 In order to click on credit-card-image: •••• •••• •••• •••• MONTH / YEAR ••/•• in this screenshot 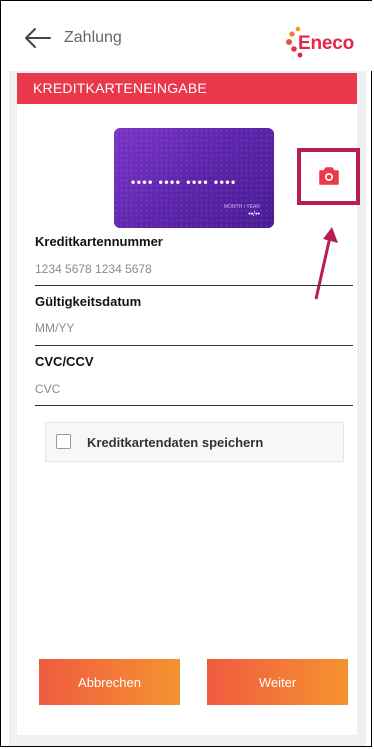, I will do `click(194, 178)`.